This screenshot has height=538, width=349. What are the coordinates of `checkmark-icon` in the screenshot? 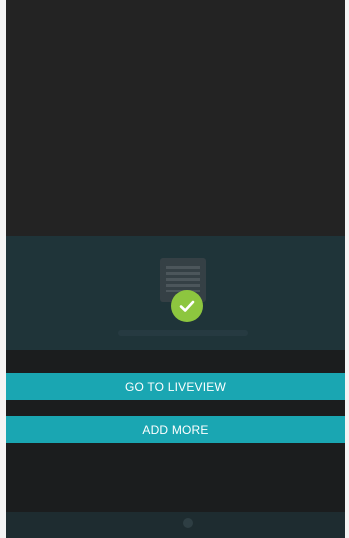 It's located at (187, 306).